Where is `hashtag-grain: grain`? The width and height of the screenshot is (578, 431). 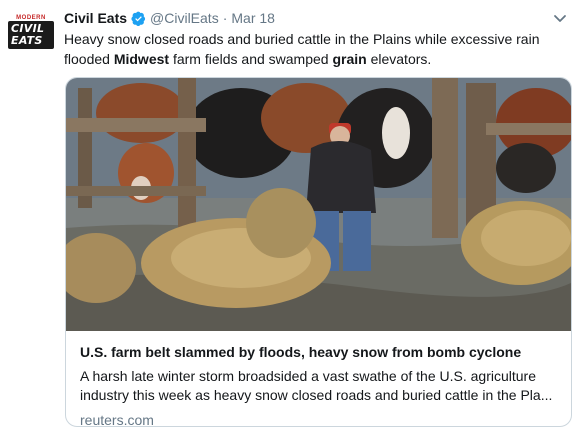
hashtag-grain: grain is located at coordinates (349, 59).